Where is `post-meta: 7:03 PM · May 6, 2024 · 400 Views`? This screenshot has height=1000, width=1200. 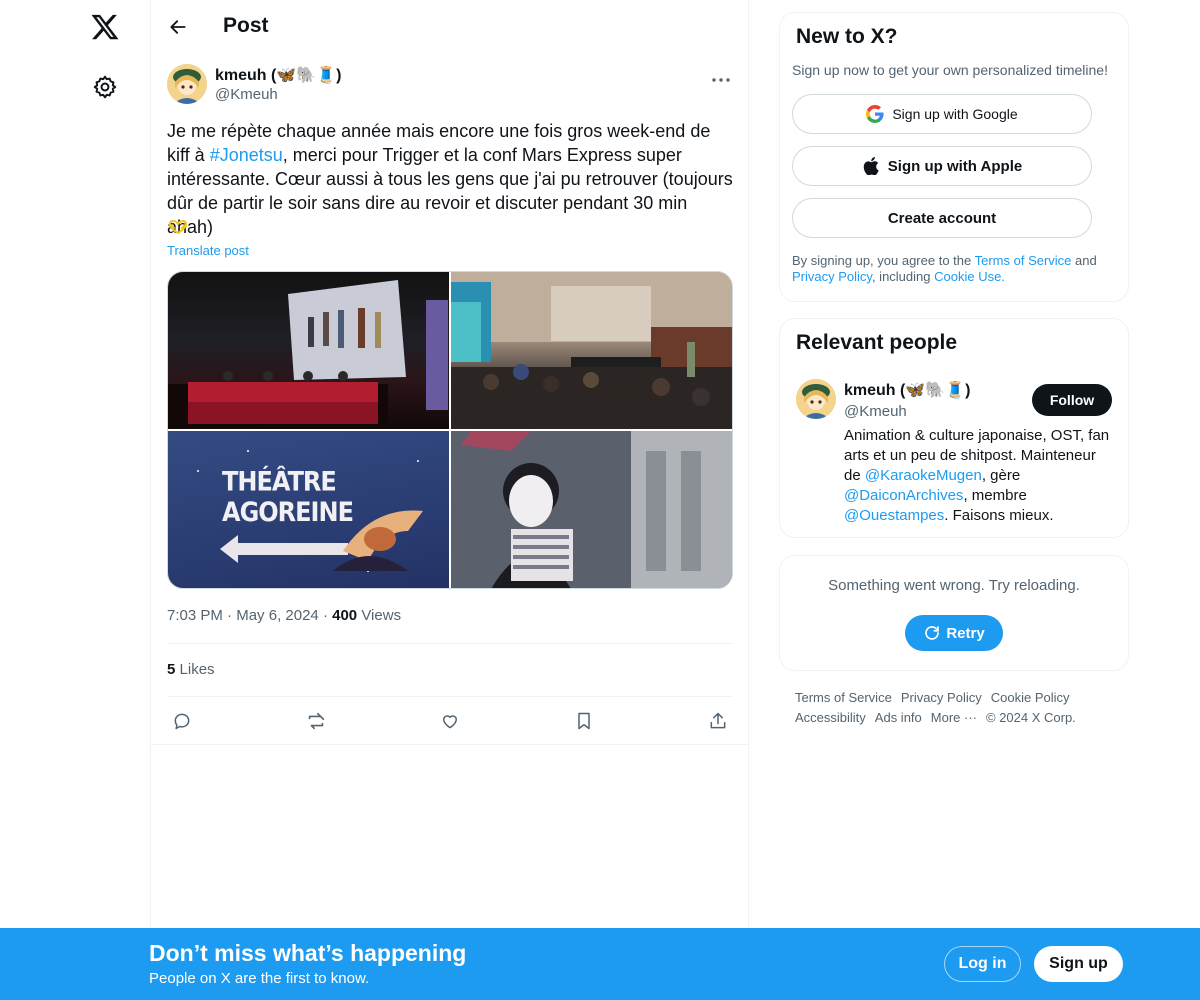 post-meta: 7:03 PM · May 6, 2024 · 400 Views is located at coordinates (284, 615).